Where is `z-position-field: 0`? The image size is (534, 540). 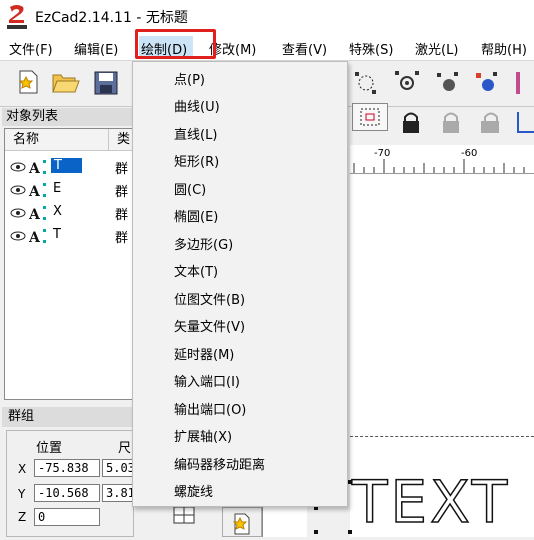
z-position-field: 0 is located at coordinates (67, 517).